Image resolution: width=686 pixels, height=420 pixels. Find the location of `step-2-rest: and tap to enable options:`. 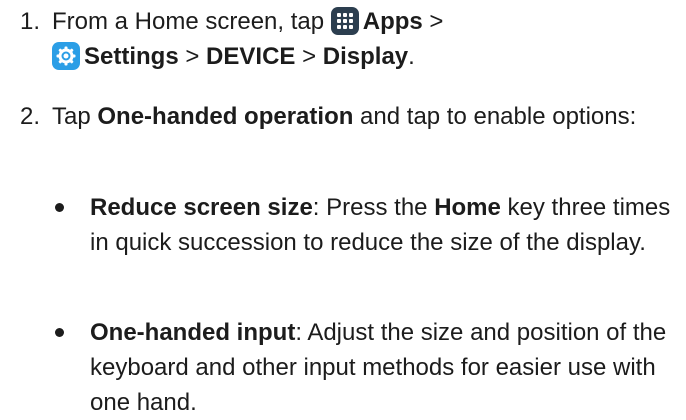

step-2-rest: and tap to enable options: is located at coordinates (495, 116).